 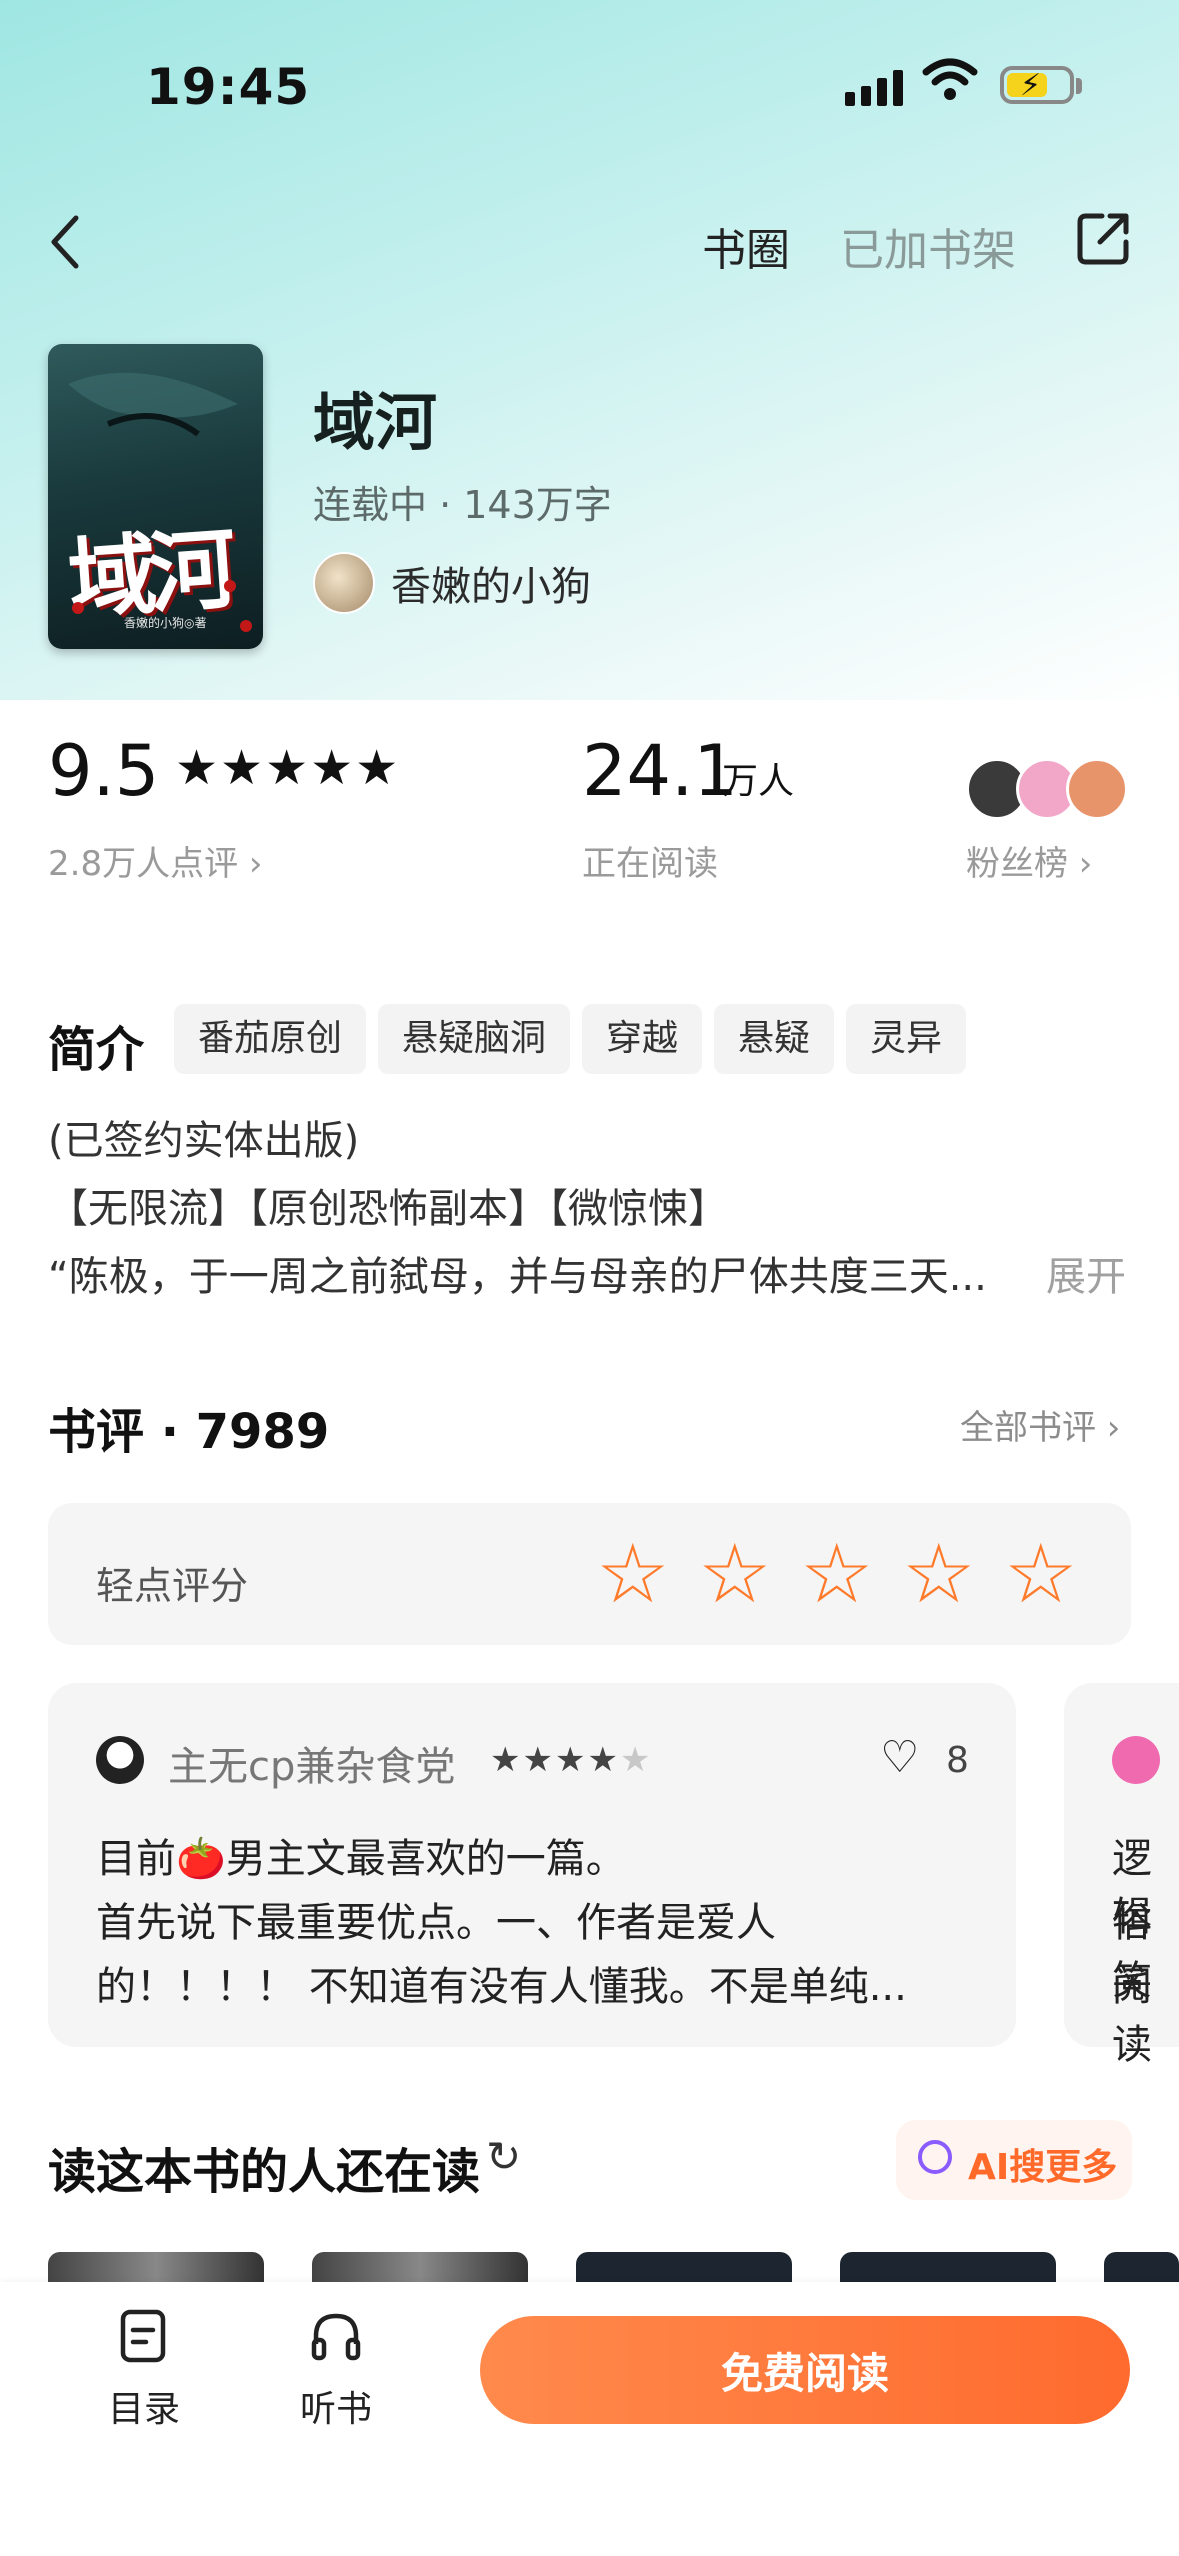 I want to click on book-circle-link: 书圈, so click(x=746, y=246).